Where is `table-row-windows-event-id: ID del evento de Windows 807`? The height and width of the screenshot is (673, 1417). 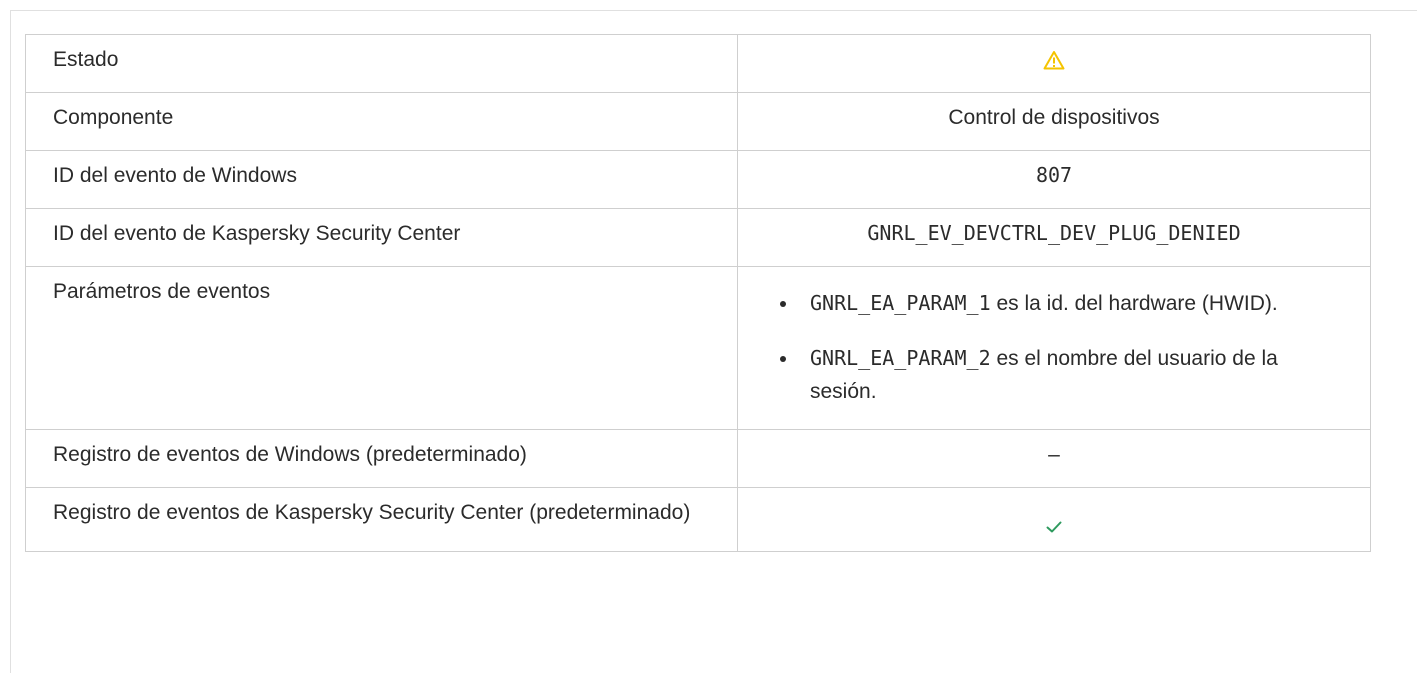 table-row-windows-event-id: ID del evento de Windows 807 is located at coordinates (698, 179).